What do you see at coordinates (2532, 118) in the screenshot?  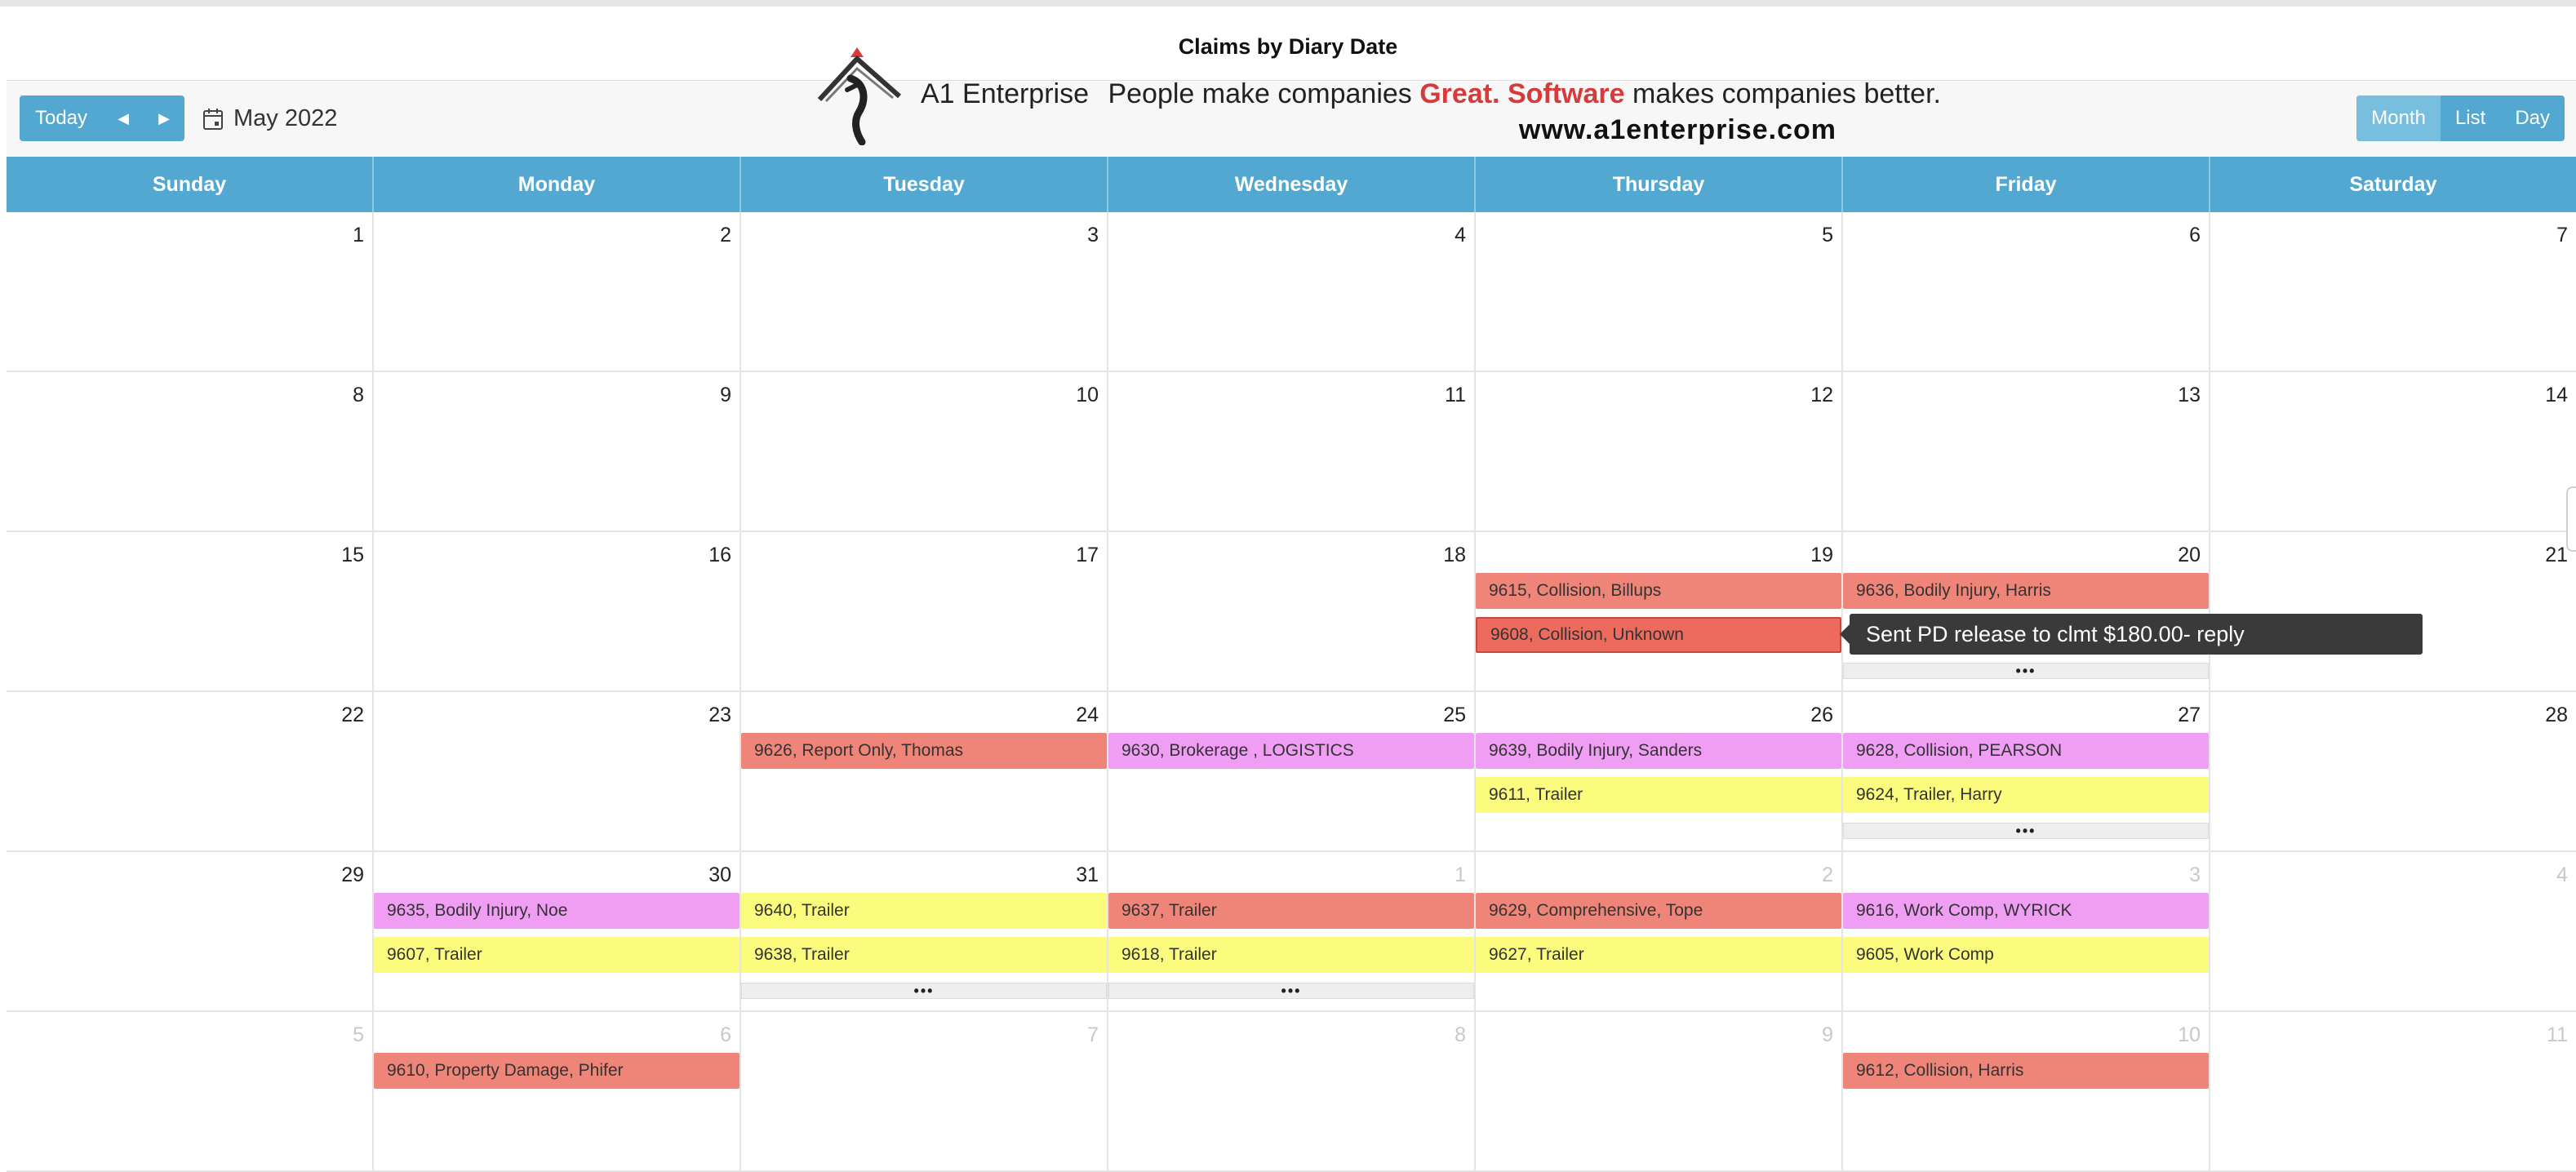 I see `view-day-button: Day` at bounding box center [2532, 118].